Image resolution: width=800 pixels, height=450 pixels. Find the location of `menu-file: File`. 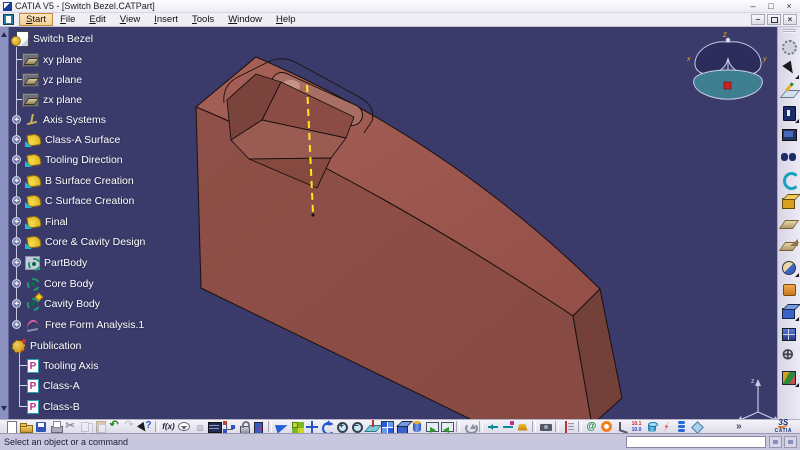

menu-file: File is located at coordinates (67, 19).